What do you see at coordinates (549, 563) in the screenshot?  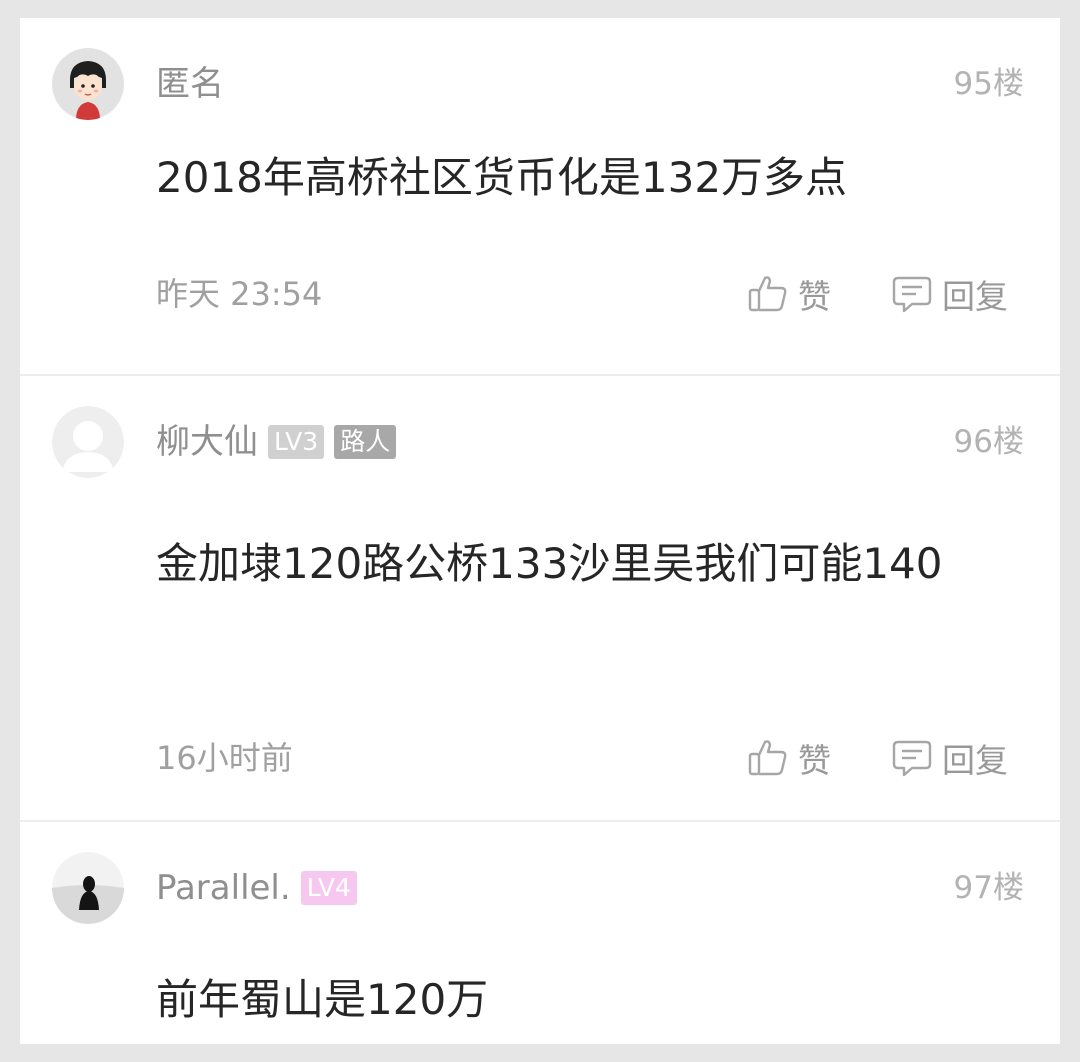 I see `comment-text: 金加埭120路公桥133沙里吴我们可能140` at bounding box center [549, 563].